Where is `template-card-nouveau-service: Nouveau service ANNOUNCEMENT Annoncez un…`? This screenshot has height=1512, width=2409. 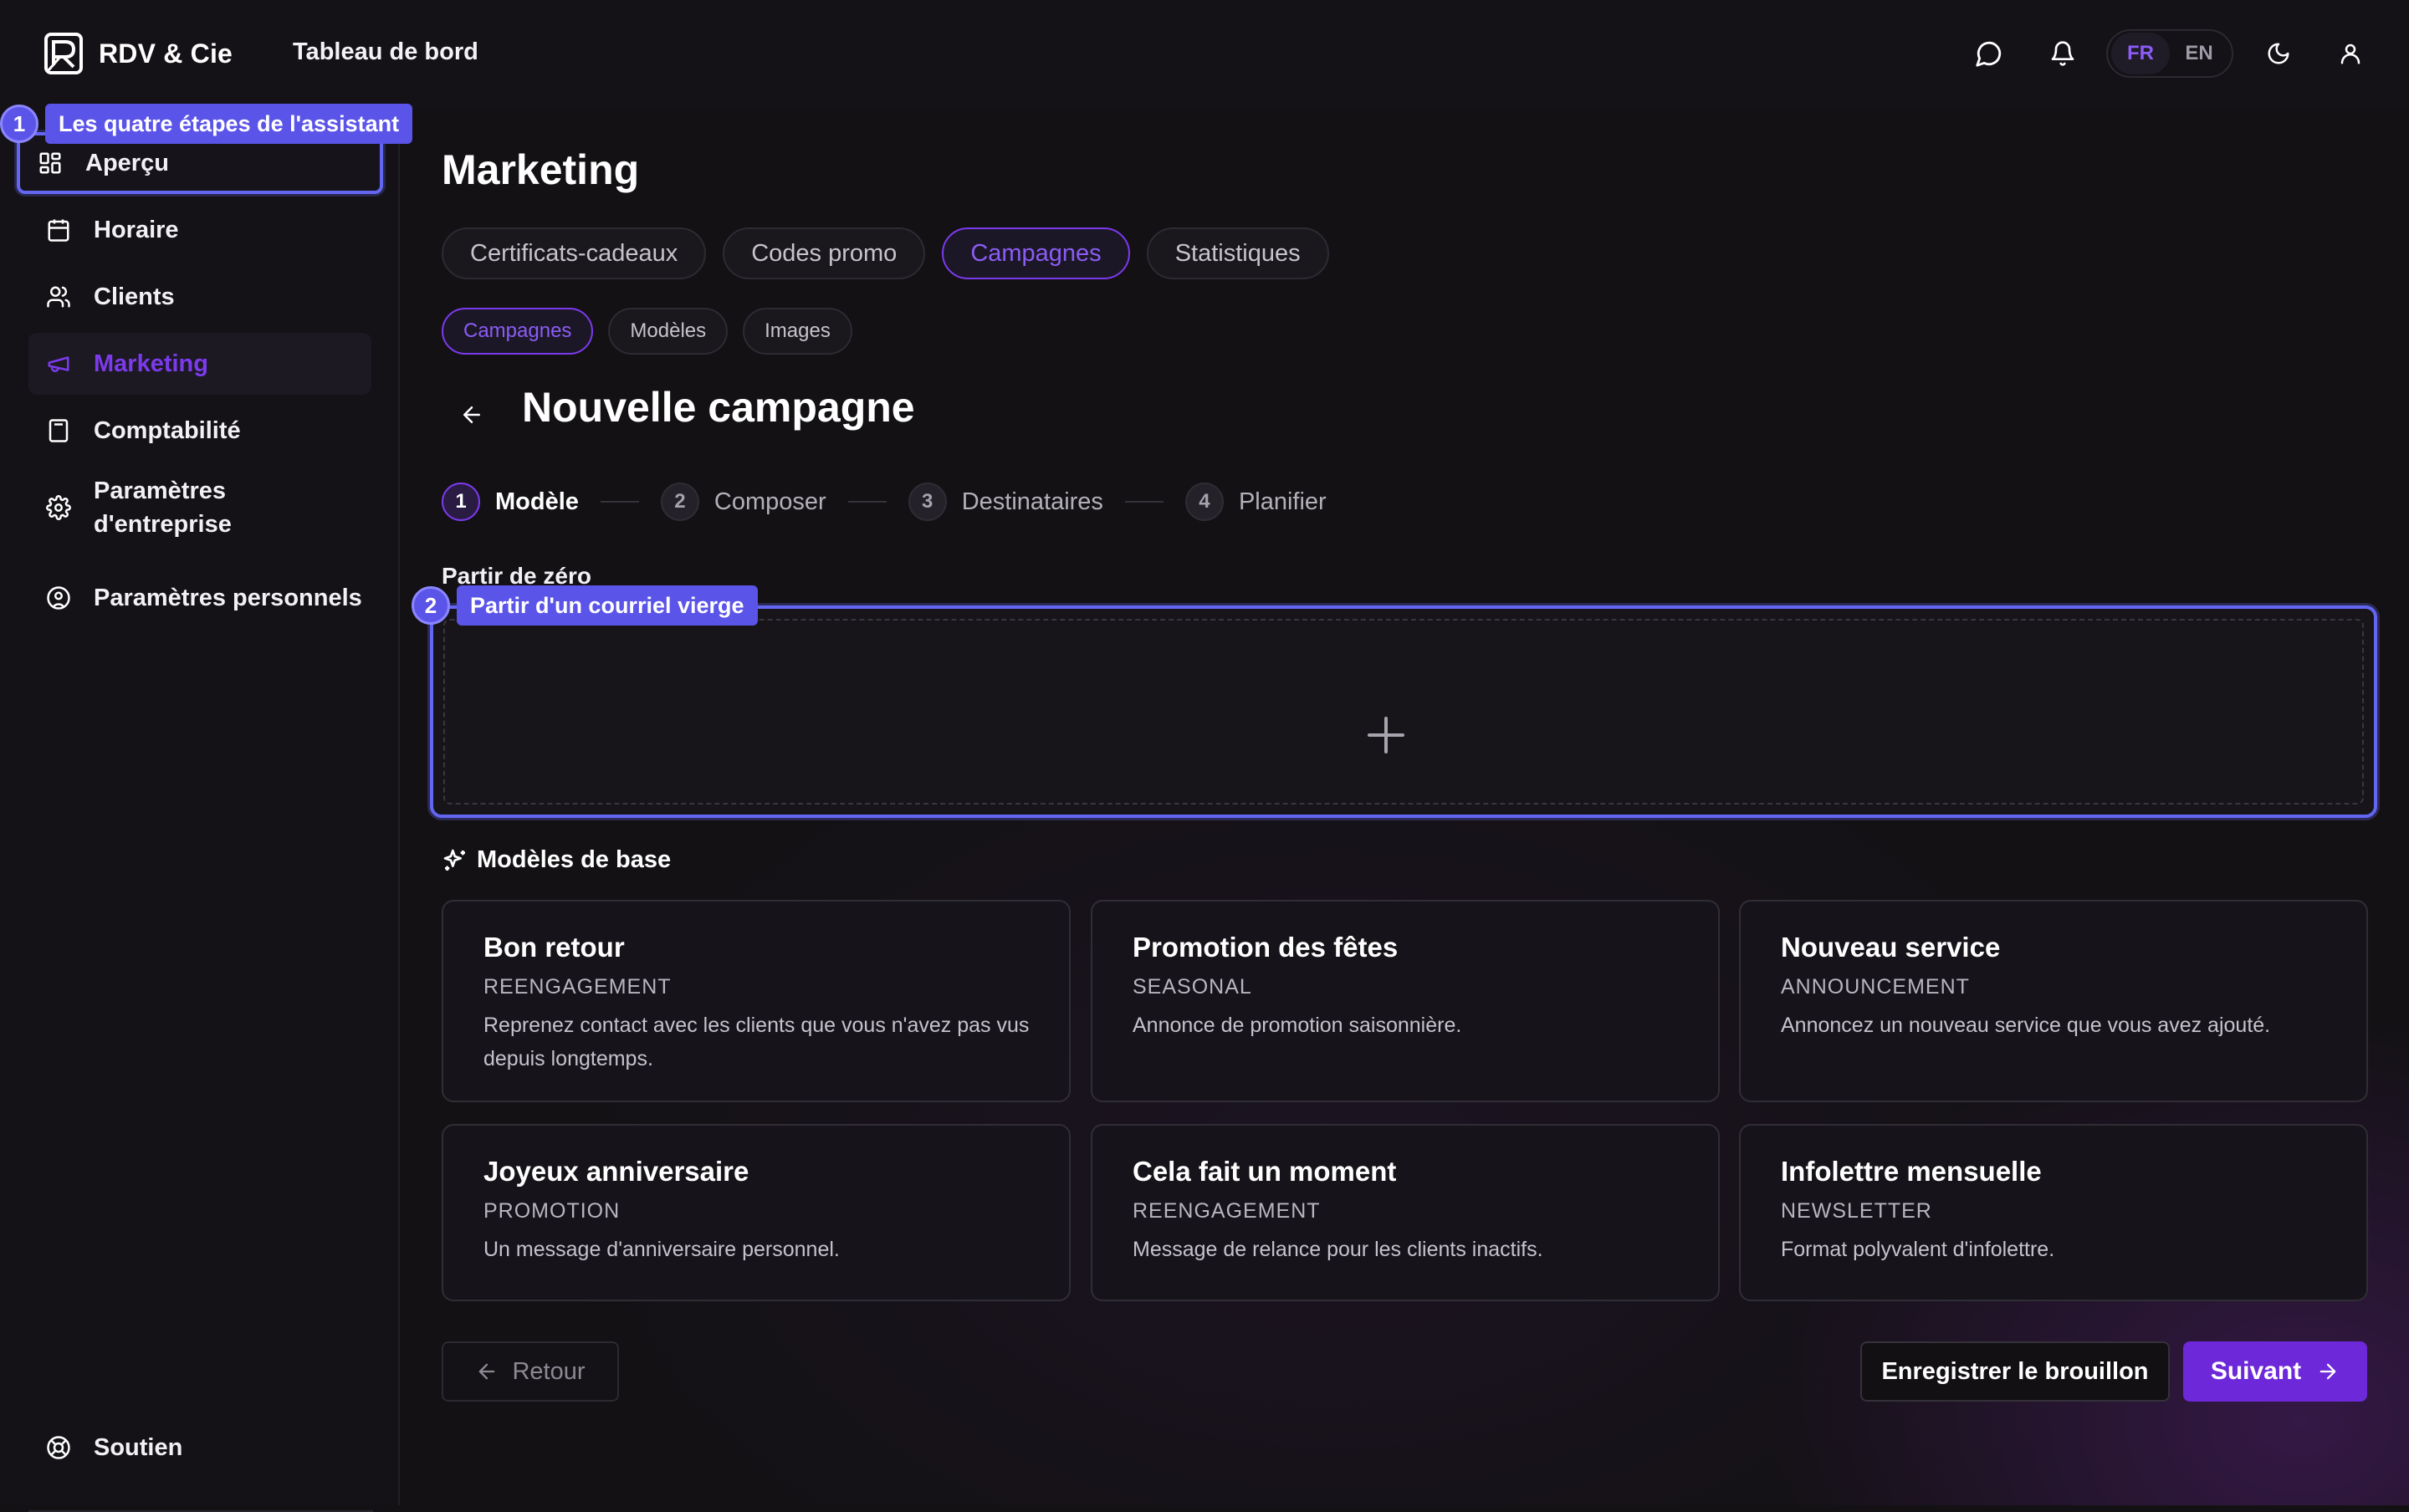 template-card-nouveau-service: Nouveau service ANNOUNCEMENT Annoncez un… is located at coordinates (2053, 1001).